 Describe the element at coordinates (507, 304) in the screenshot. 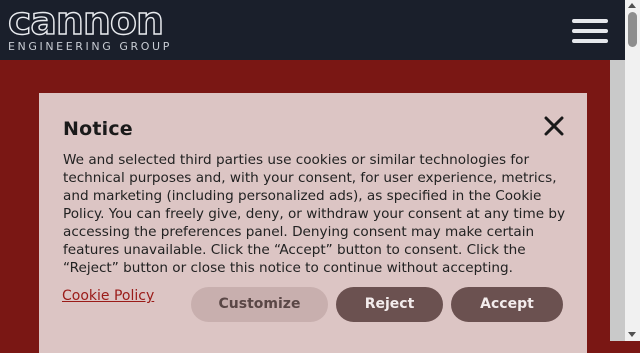

I see `accept-button: Accept` at that location.